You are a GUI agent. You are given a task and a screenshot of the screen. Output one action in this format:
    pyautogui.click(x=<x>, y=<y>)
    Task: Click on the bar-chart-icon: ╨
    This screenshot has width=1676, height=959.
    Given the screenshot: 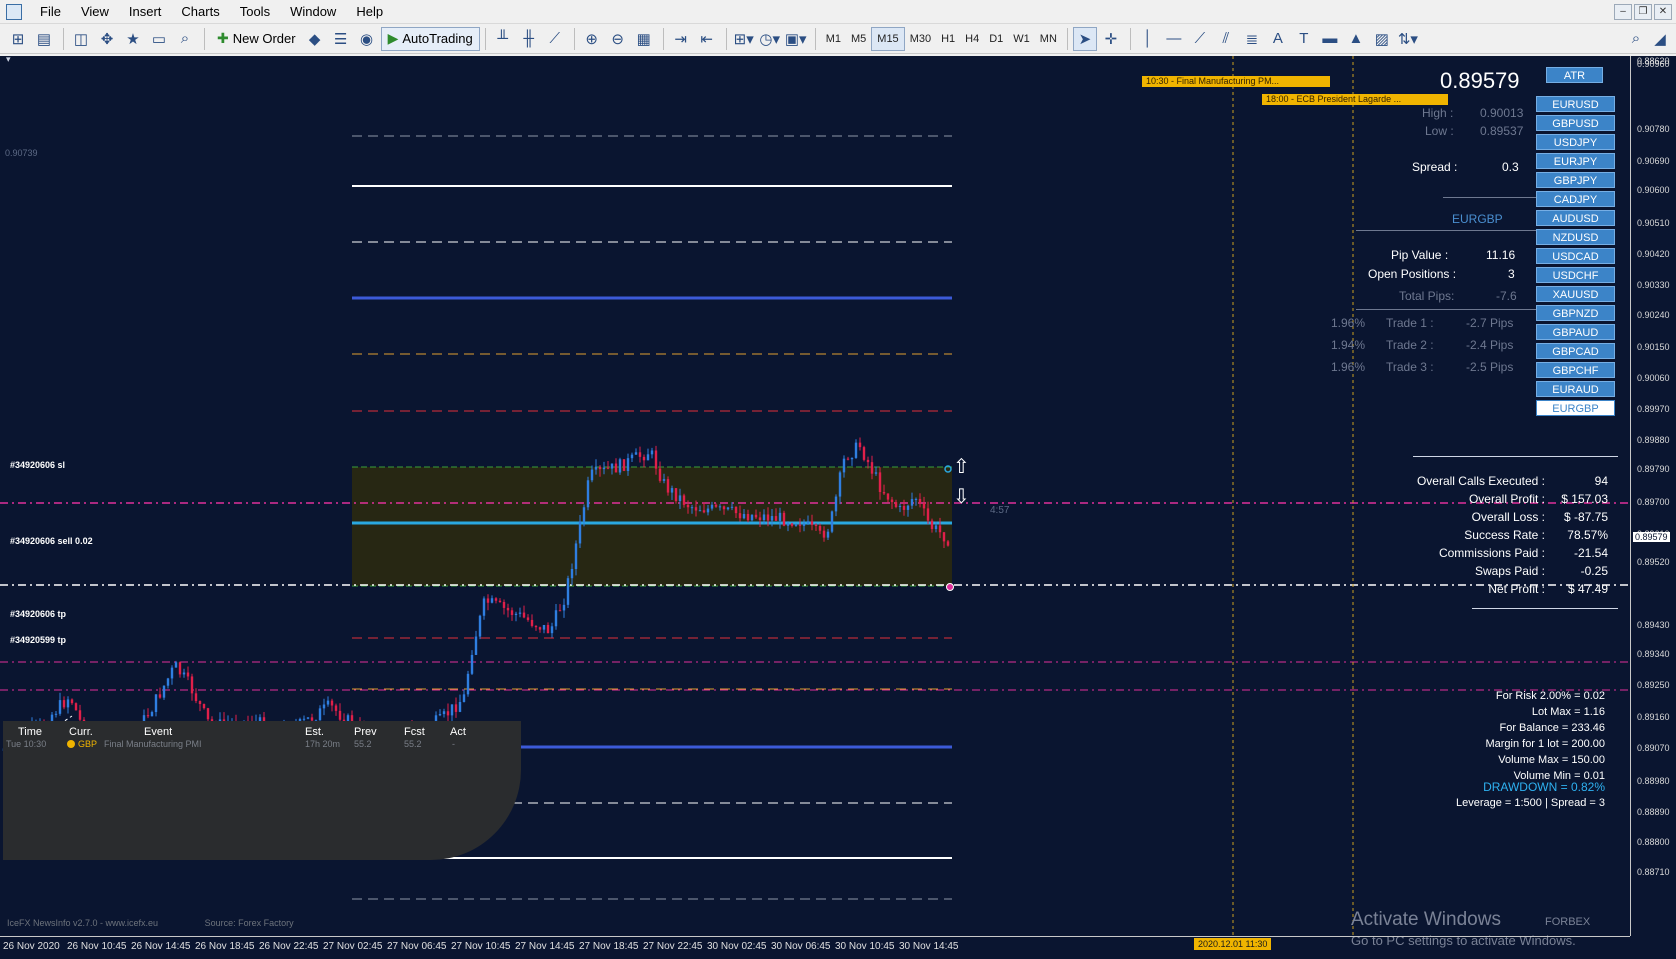 What is the action you would take?
    pyautogui.click(x=503, y=39)
    